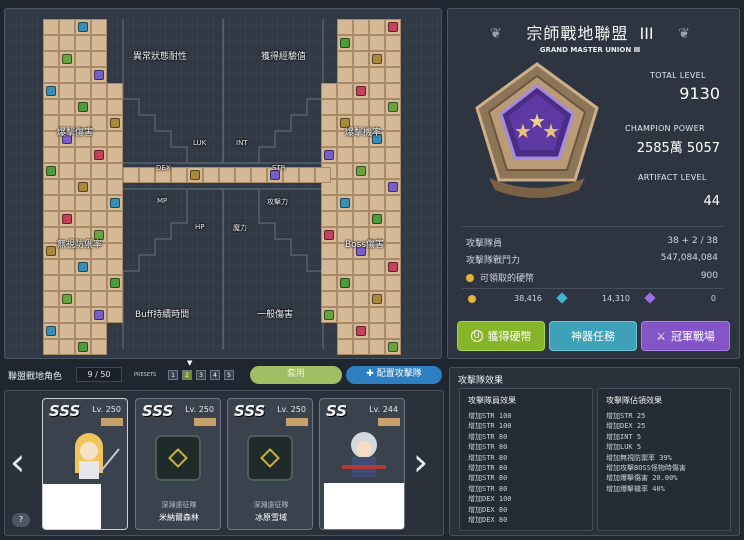 The height and width of the screenshot is (540, 744). I want to click on artifact-quest-button: 神器任務, so click(593, 336).